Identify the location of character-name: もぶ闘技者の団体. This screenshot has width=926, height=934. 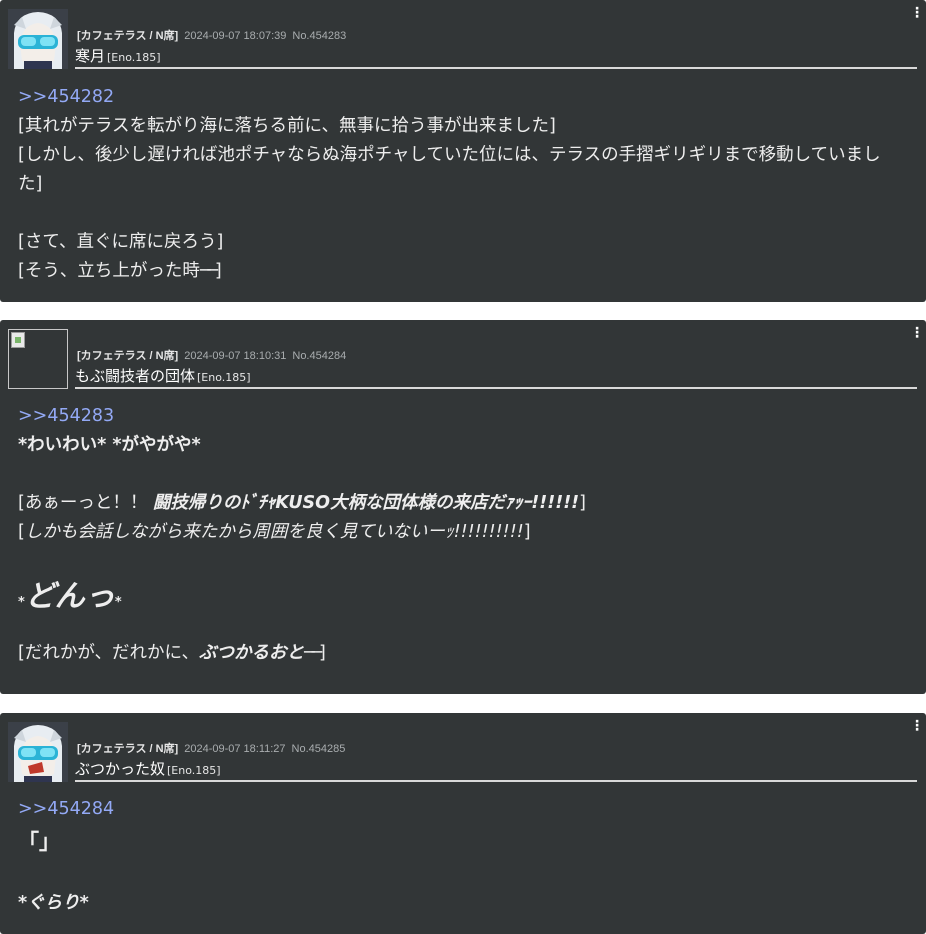
(135, 376).